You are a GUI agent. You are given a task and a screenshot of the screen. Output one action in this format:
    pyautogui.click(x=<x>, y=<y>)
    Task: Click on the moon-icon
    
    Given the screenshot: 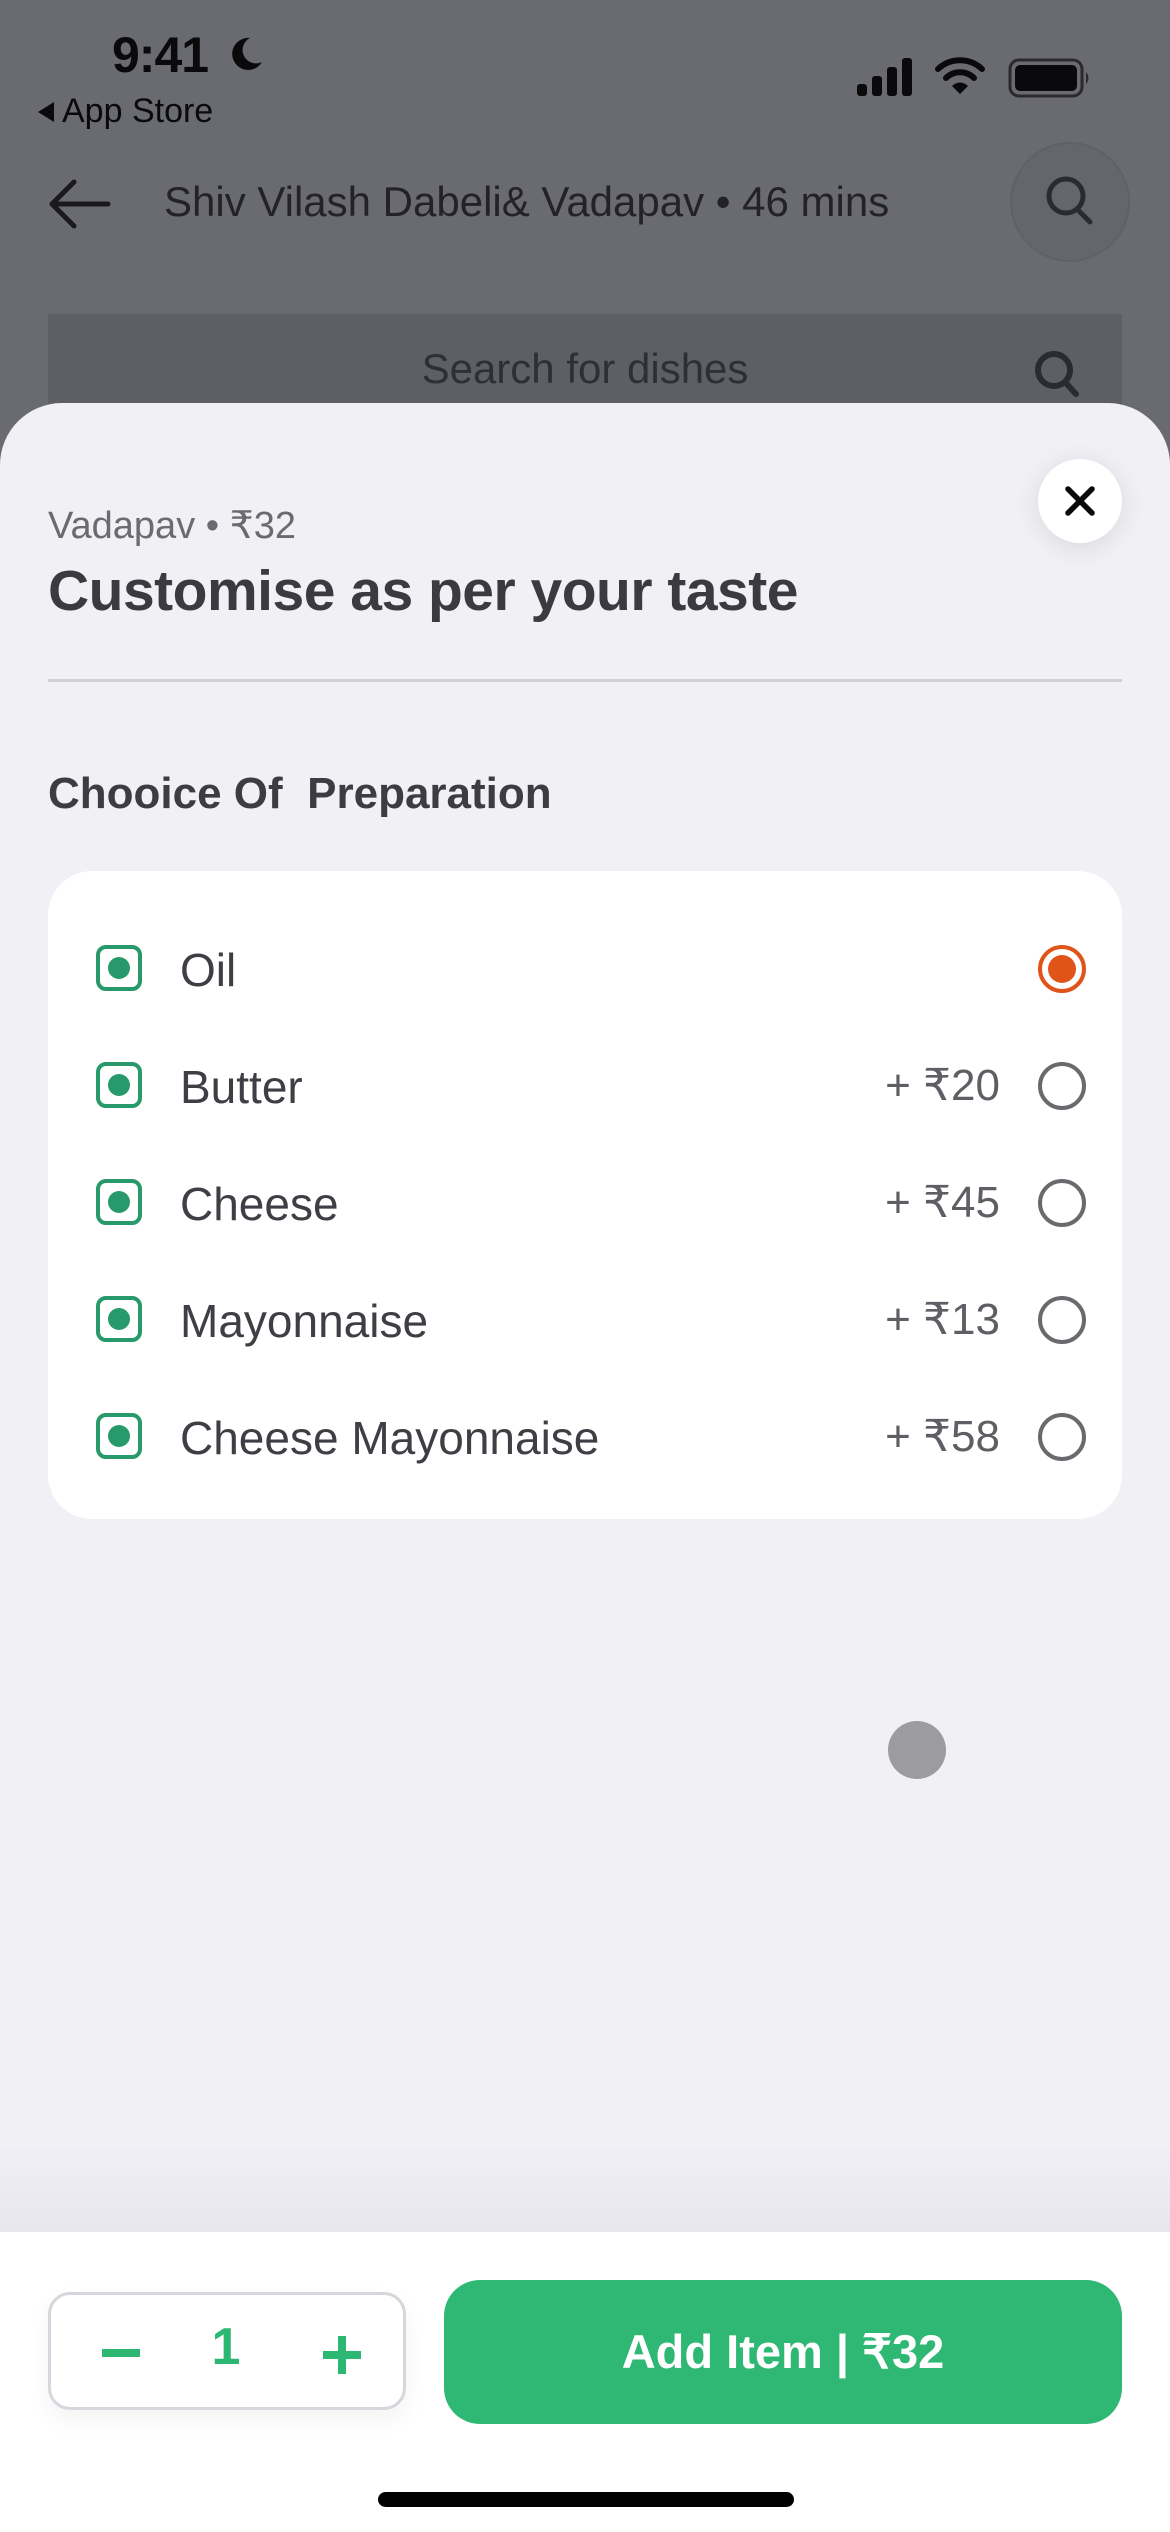 What is the action you would take?
    pyautogui.click(x=247, y=53)
    